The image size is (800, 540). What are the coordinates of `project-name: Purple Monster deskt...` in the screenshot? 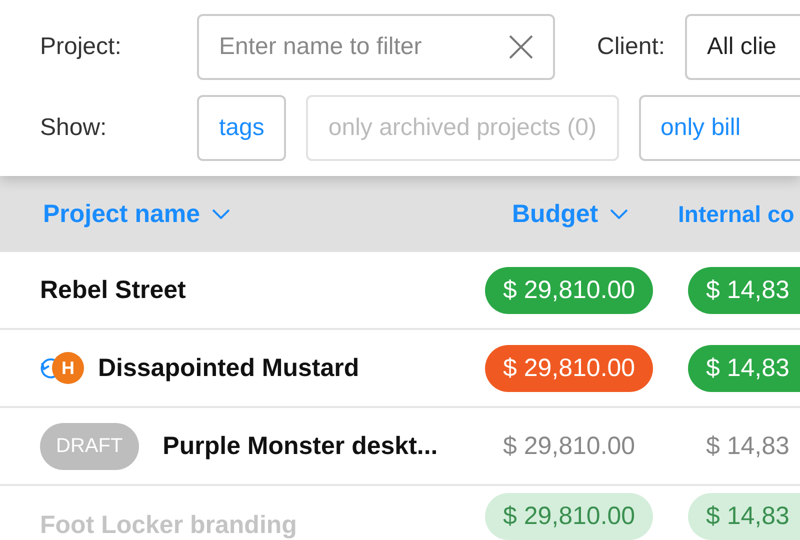 It's located at (300, 446).